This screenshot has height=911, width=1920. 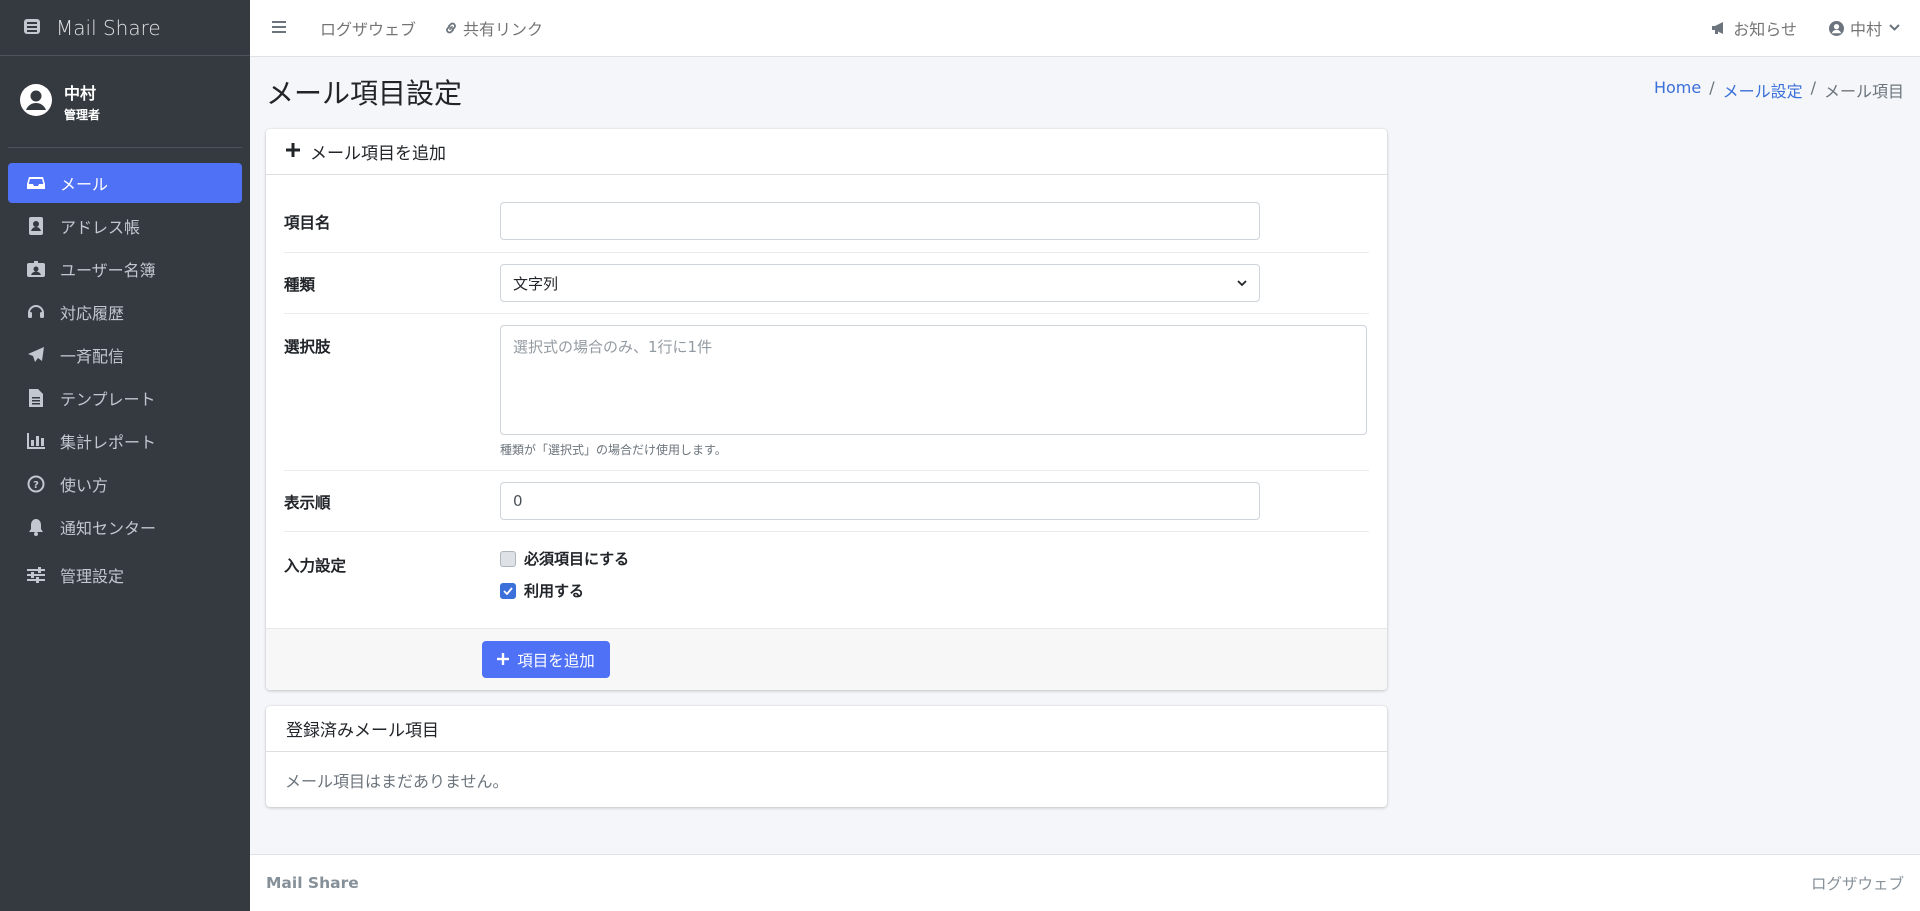 I want to click on sidebar-item-label: 通知センター, so click(x=108, y=528).